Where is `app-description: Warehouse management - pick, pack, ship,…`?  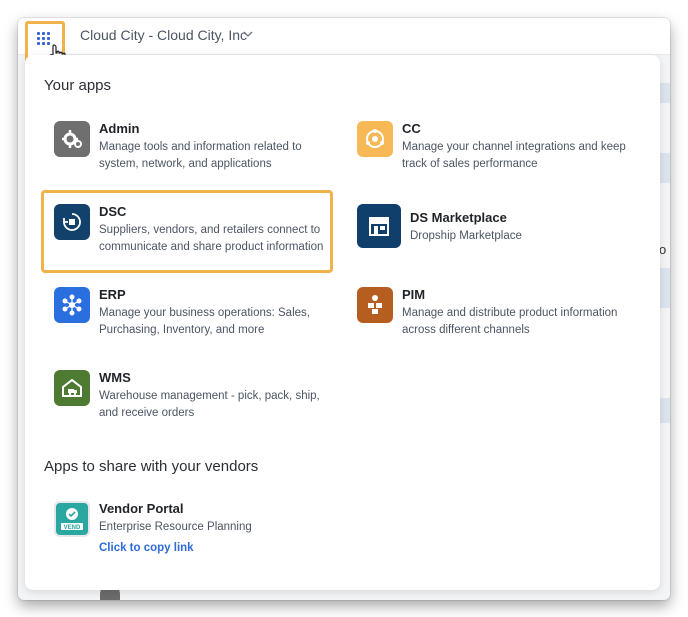 app-description: Warehouse management - pick, pack, ship,… is located at coordinates (209, 404).